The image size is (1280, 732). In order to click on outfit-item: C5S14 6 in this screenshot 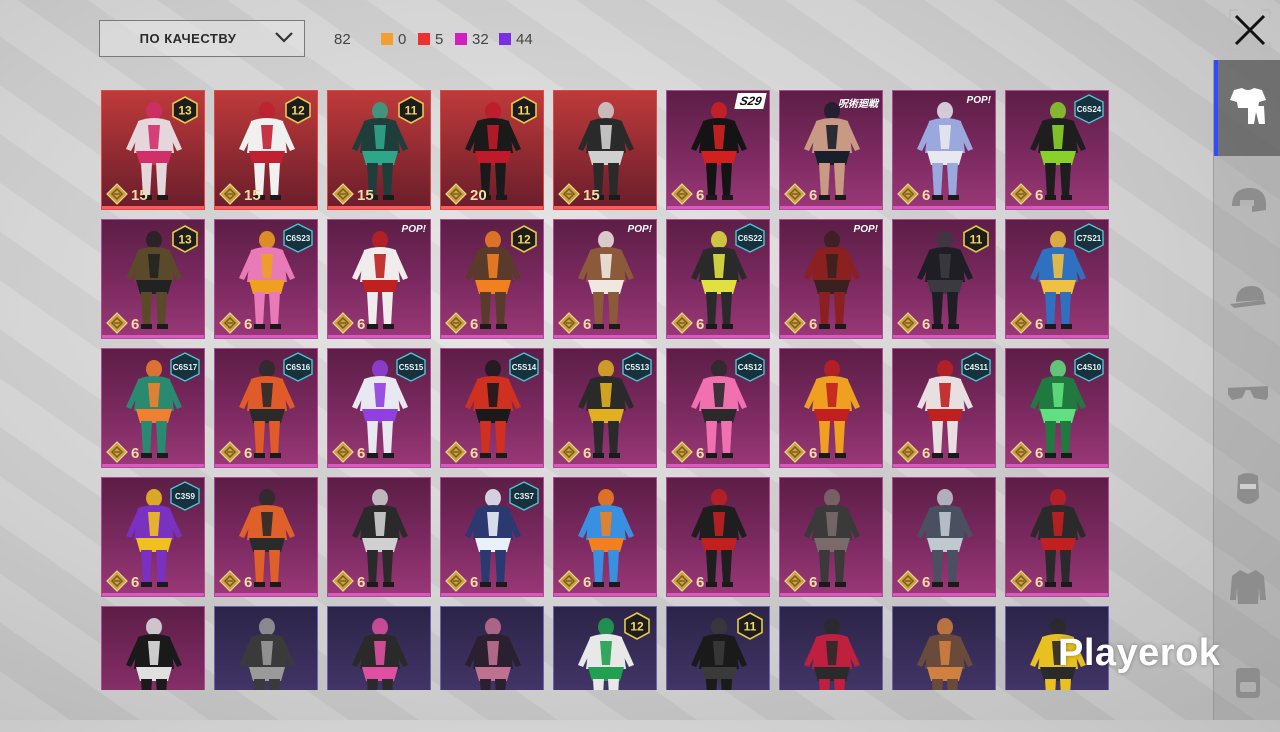, I will do `click(492, 408)`.